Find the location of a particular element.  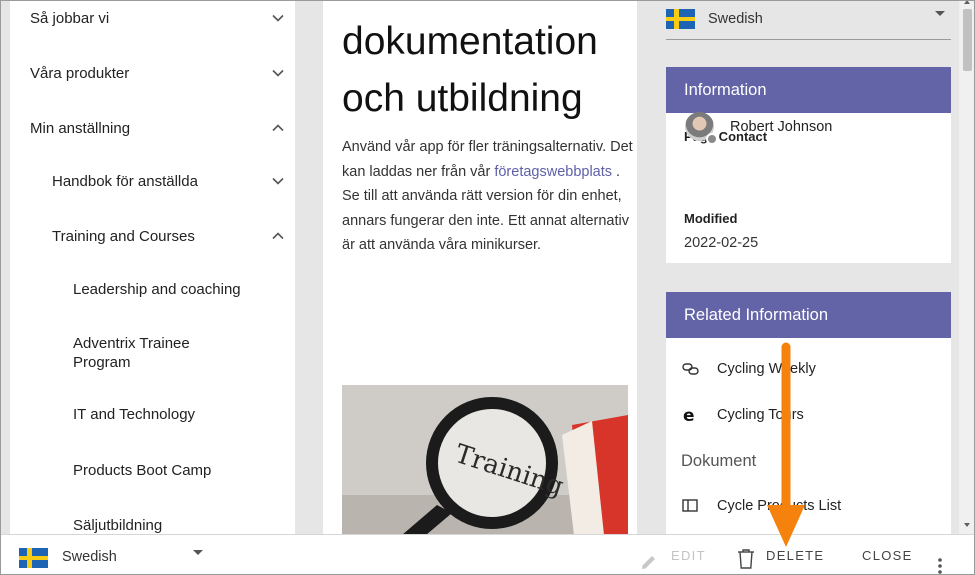

sidebar-item-training-and-courses: Training and Courses is located at coordinates (152, 236).